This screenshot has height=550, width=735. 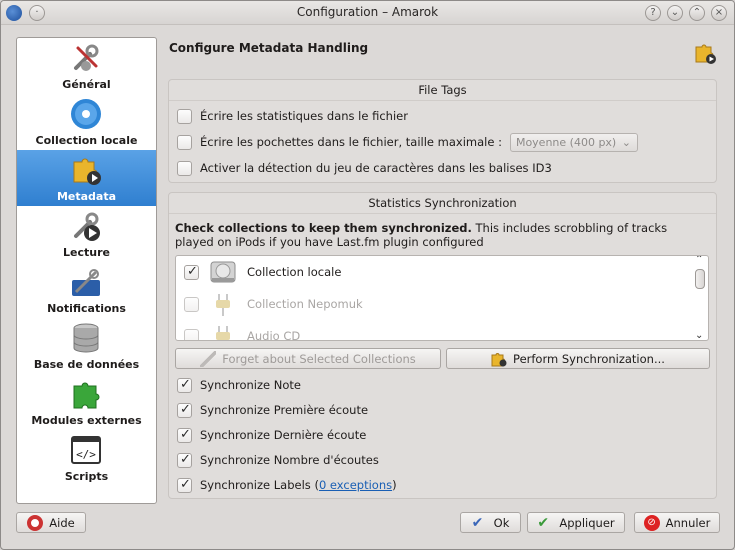 What do you see at coordinates (184, 435) in the screenshot?
I see `sync-last-played-checkbox` at bounding box center [184, 435].